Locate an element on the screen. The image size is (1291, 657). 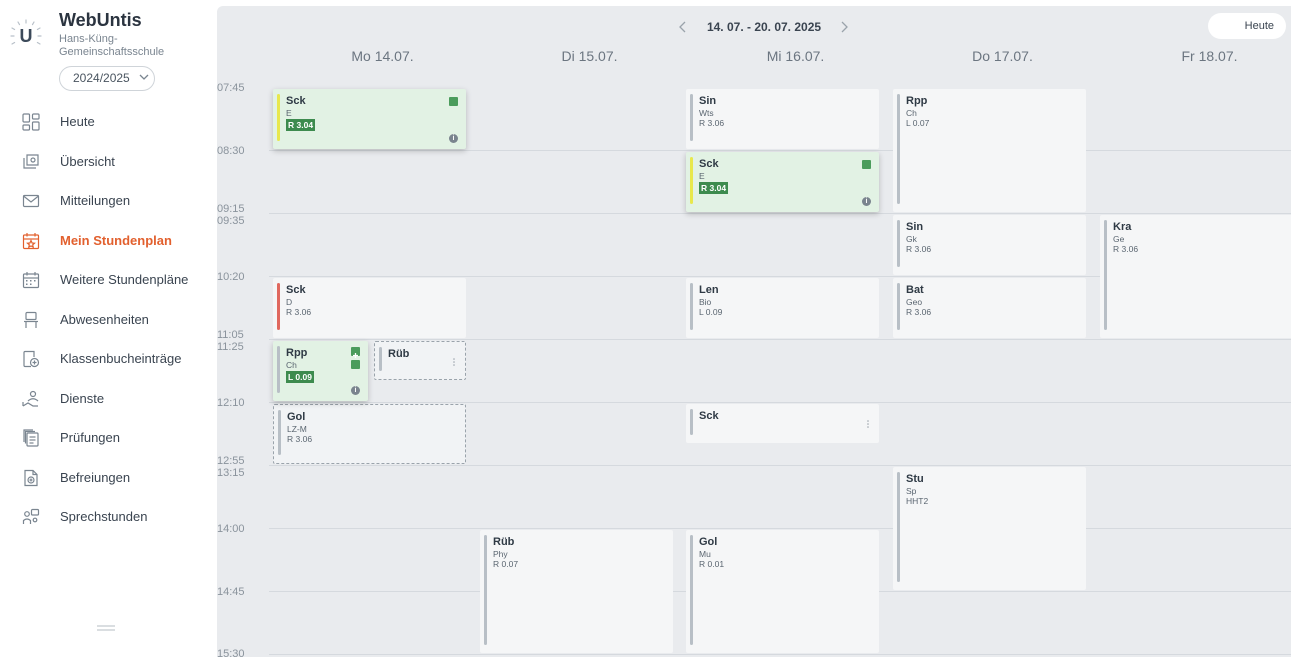
lesson-card: Rüb Phy R 0.07 is located at coordinates (576, 591).